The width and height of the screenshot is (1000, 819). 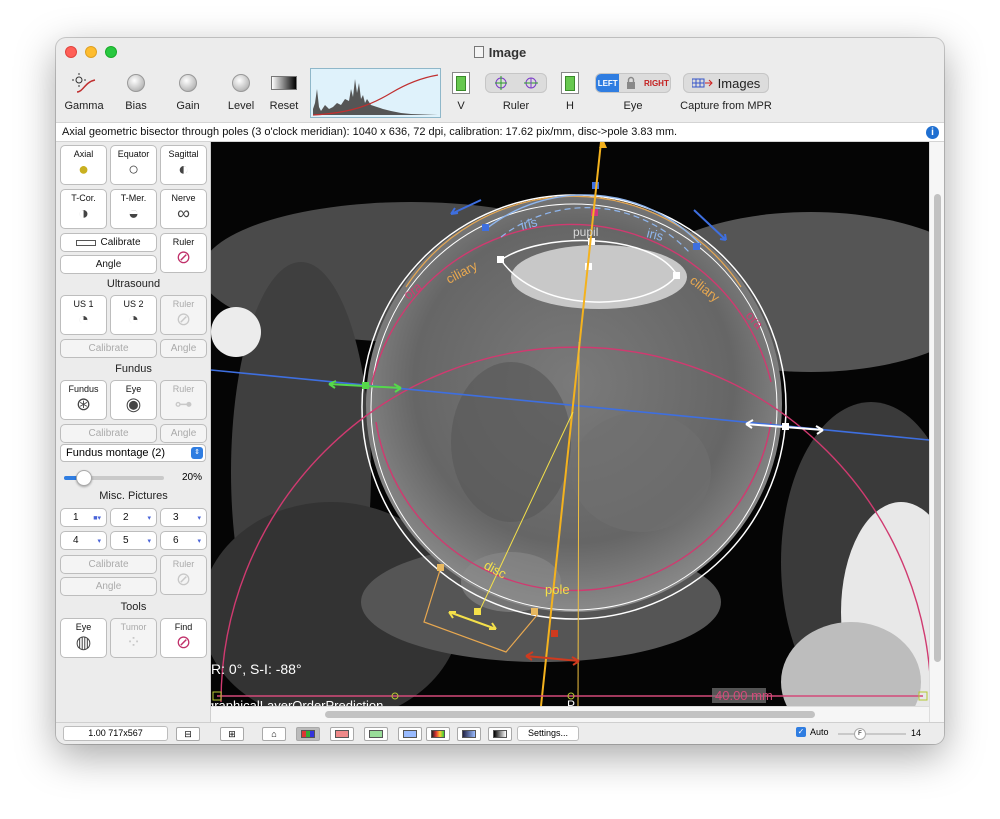 I want to click on fundus-calibrate-button: Calibrate, so click(x=108, y=433).